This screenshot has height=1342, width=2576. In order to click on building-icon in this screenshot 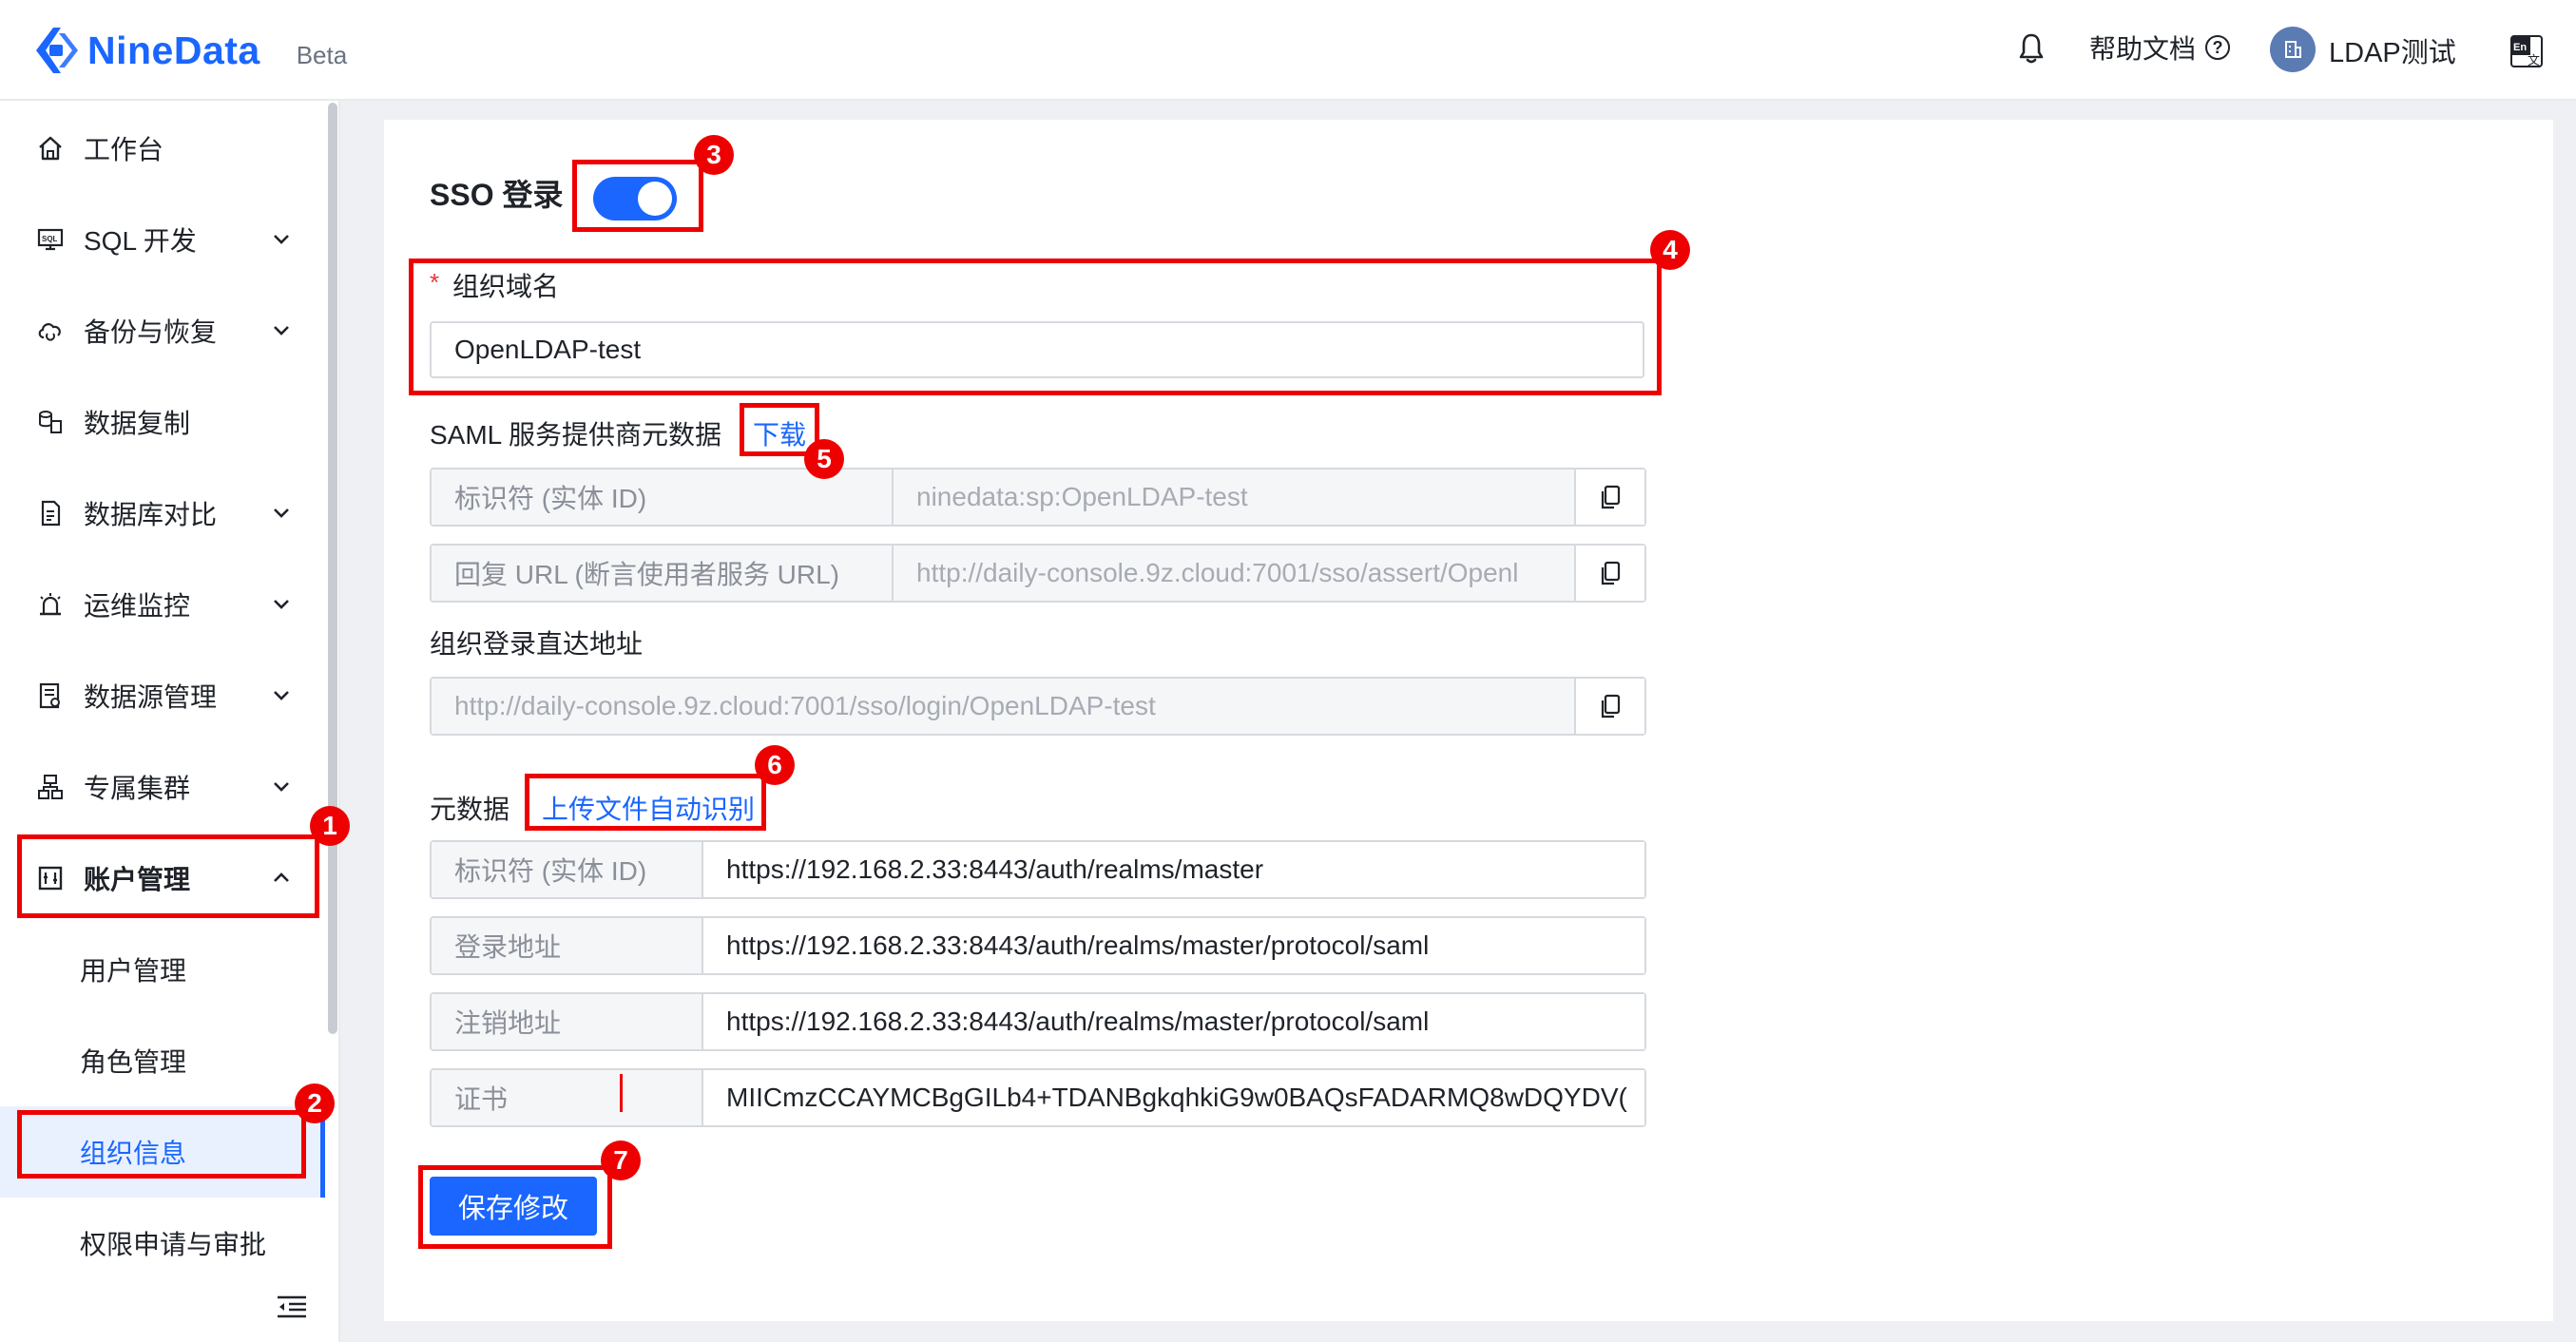, I will do `click(2293, 49)`.